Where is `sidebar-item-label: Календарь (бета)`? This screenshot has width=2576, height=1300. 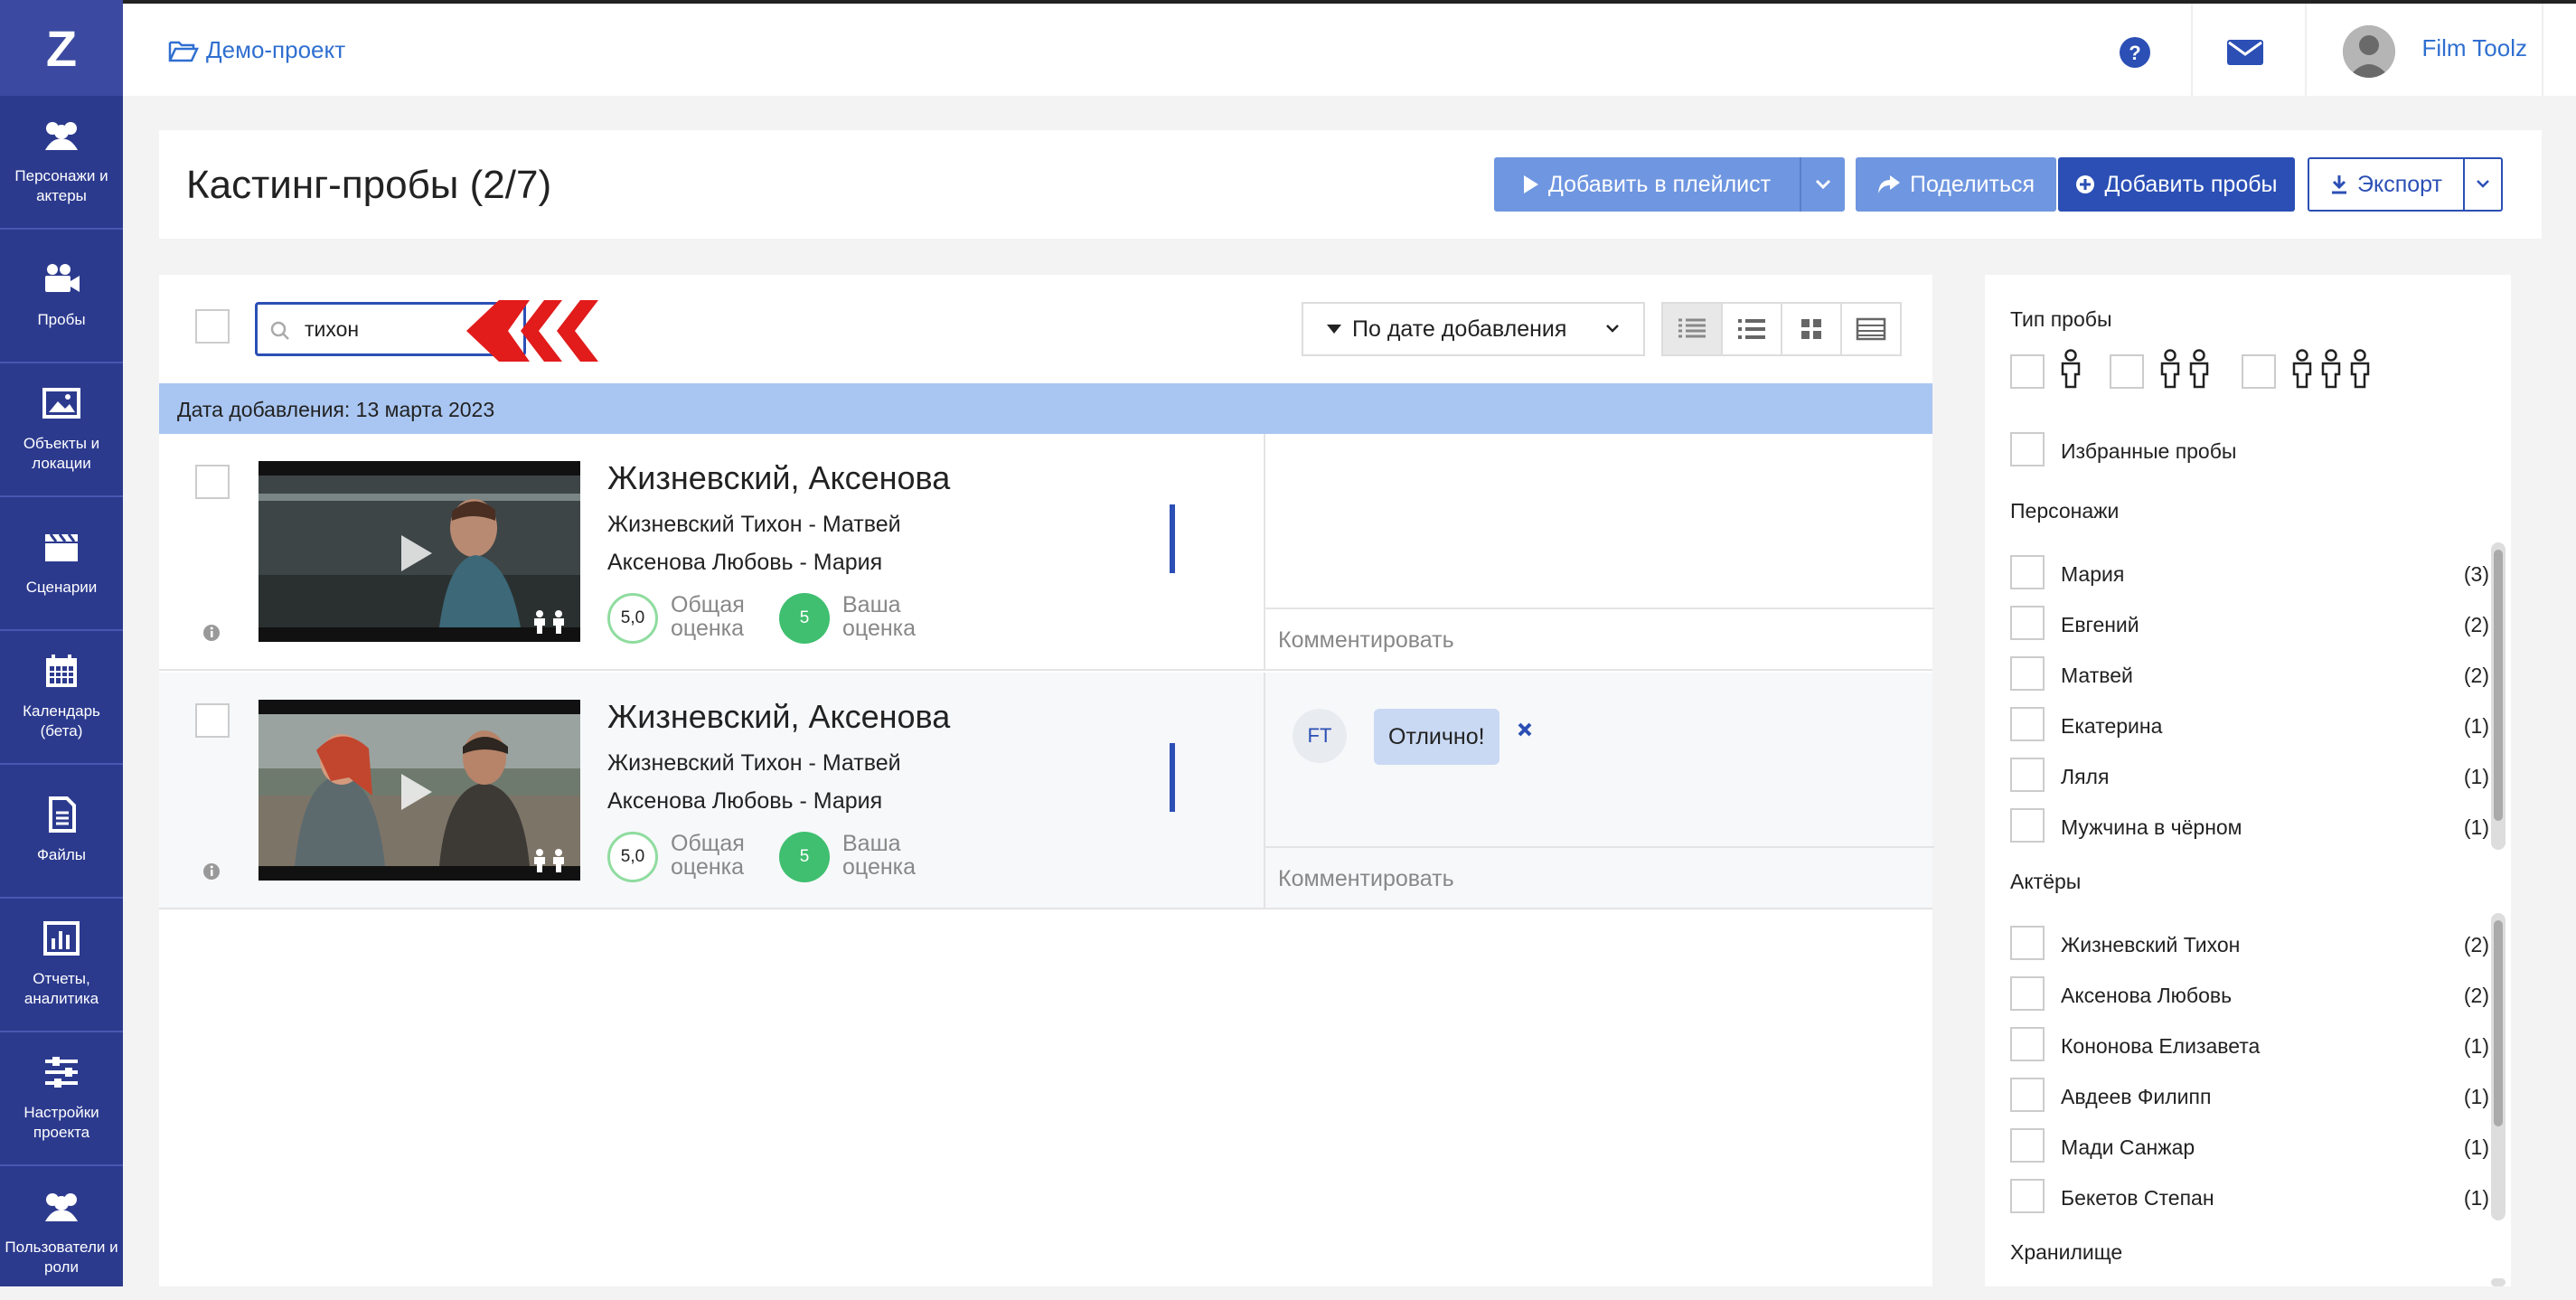 sidebar-item-label: Календарь (бета) is located at coordinates (62, 720).